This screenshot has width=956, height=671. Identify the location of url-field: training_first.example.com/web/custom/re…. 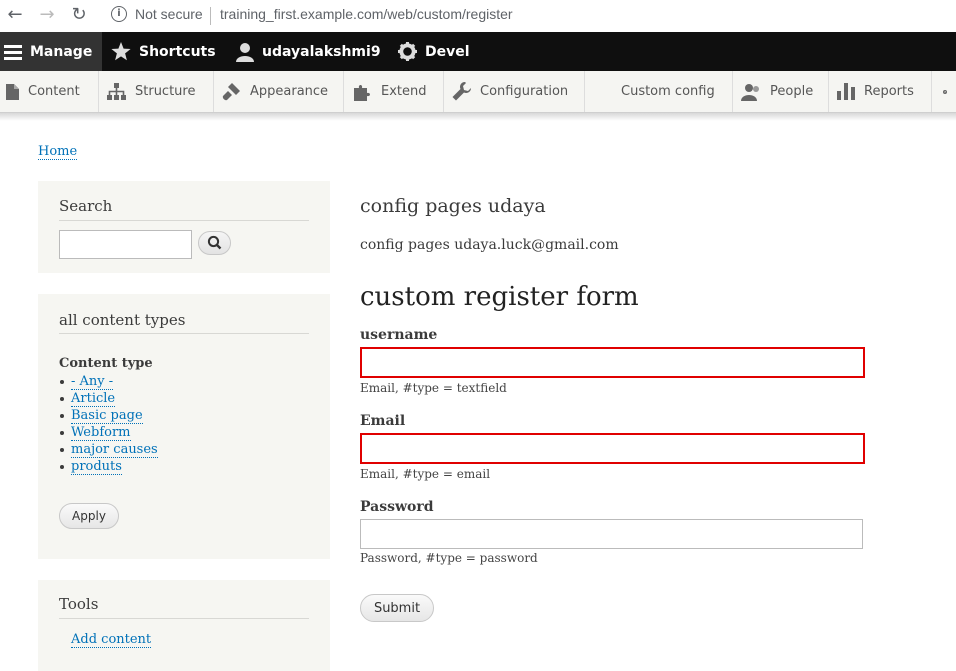
(366, 14).